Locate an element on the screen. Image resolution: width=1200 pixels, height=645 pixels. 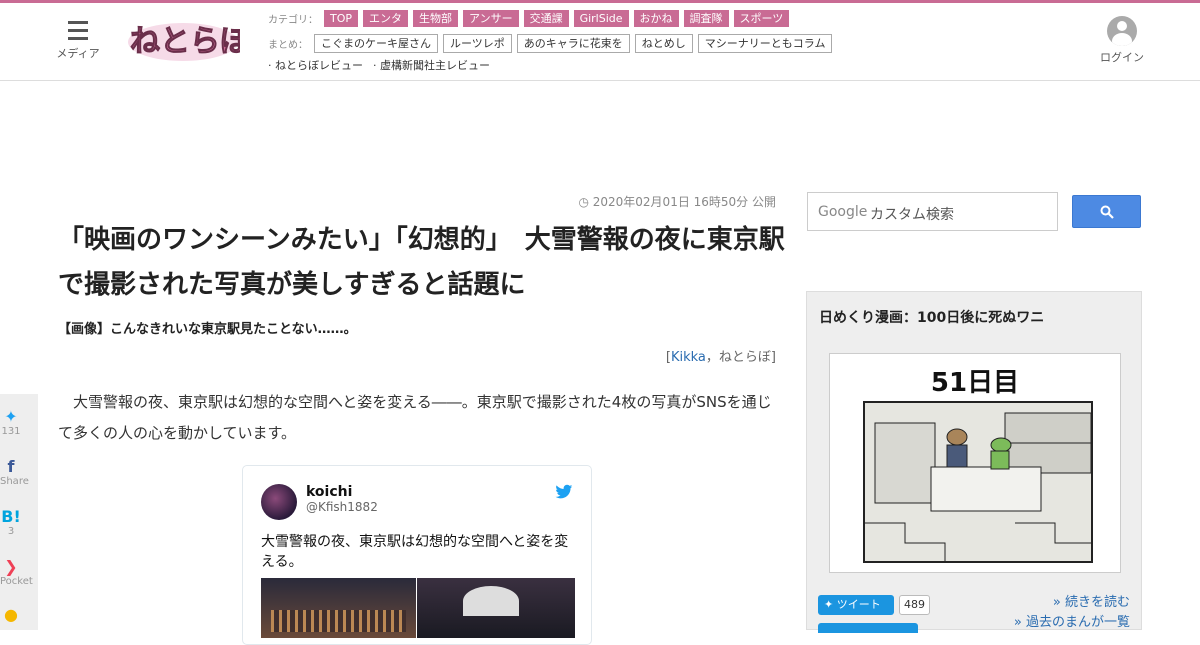
share-more: ● is located at coordinates (11, 615).